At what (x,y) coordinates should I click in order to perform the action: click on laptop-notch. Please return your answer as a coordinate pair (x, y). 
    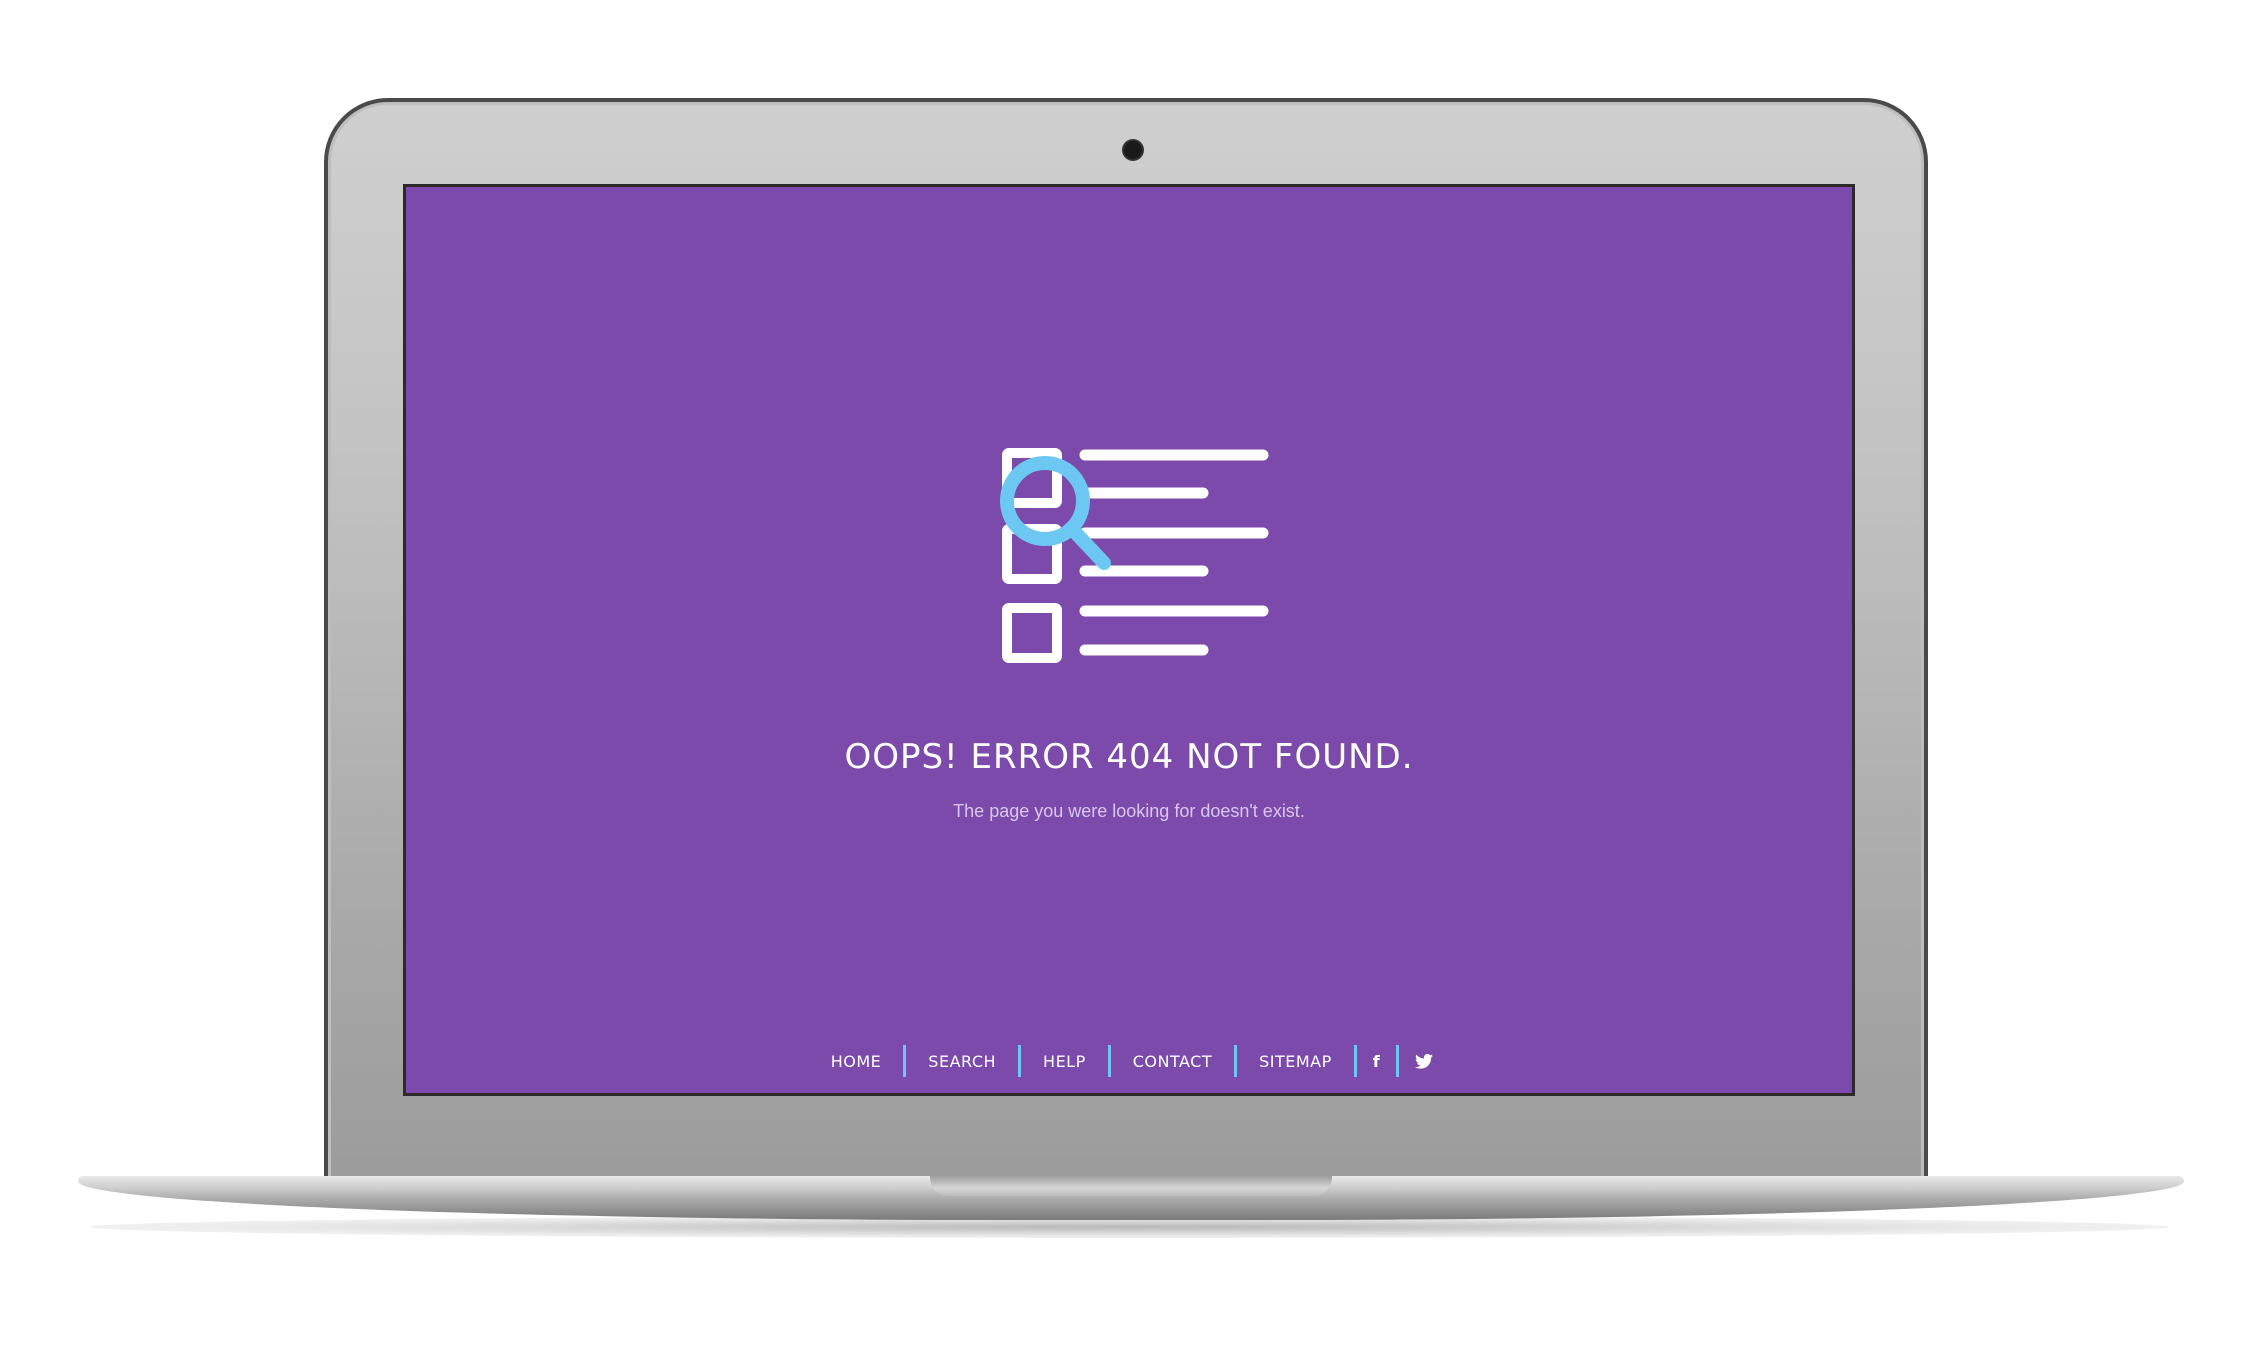
    Looking at the image, I should click on (1131, 1186).